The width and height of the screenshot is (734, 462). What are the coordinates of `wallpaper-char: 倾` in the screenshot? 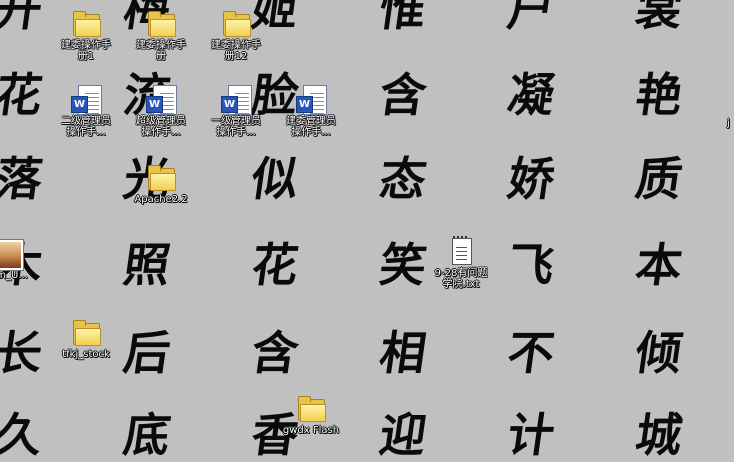 It's located at (659, 353).